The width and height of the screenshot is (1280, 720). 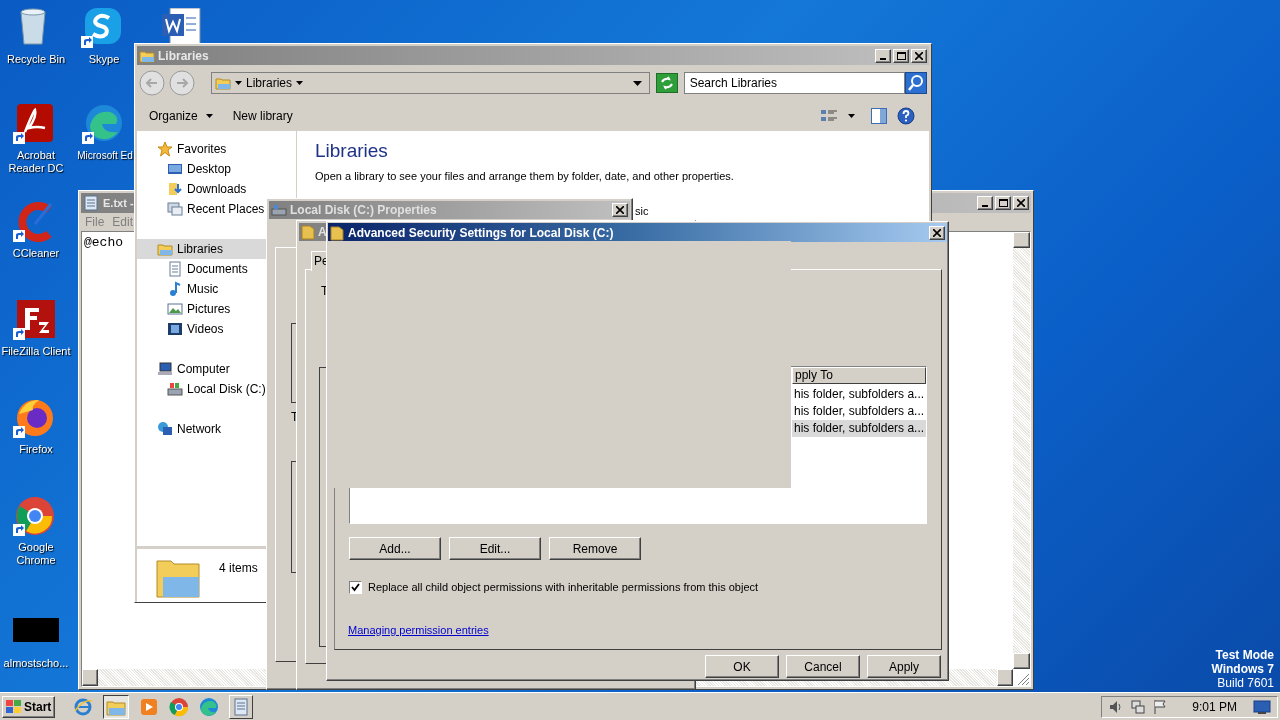 I want to click on breadcrumb: Libraries, so click(x=269, y=83).